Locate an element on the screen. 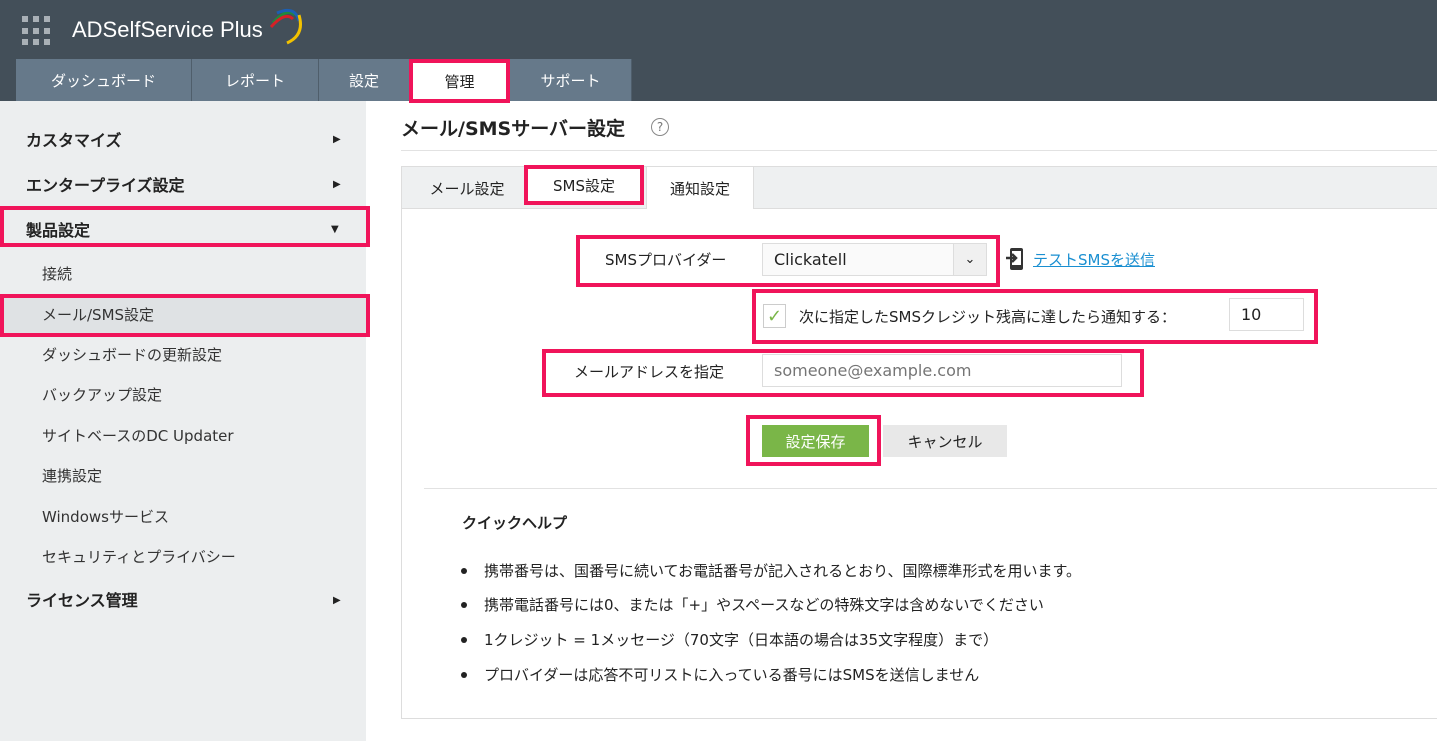 This screenshot has height=741, width=1437. test-sms-link: テストSMSを送信 is located at coordinates (1094, 259).